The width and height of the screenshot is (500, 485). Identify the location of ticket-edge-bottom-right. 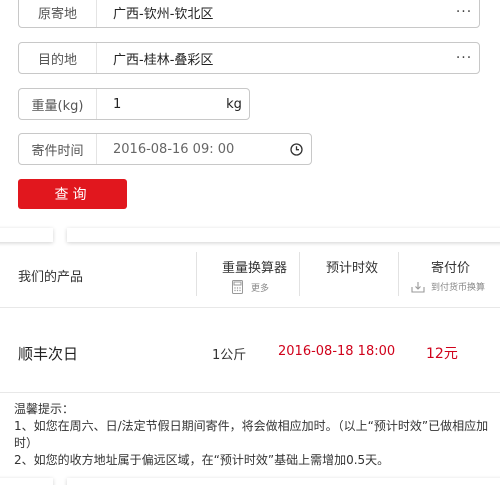
(283, 481).